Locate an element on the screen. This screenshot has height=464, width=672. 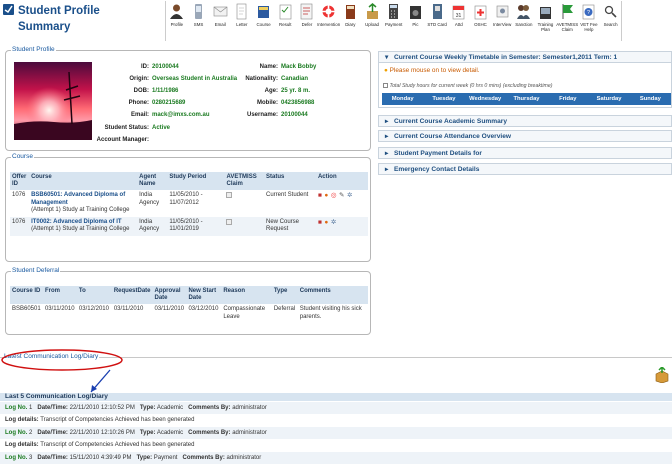
checkbox-icon is located at coordinates (385, 85).